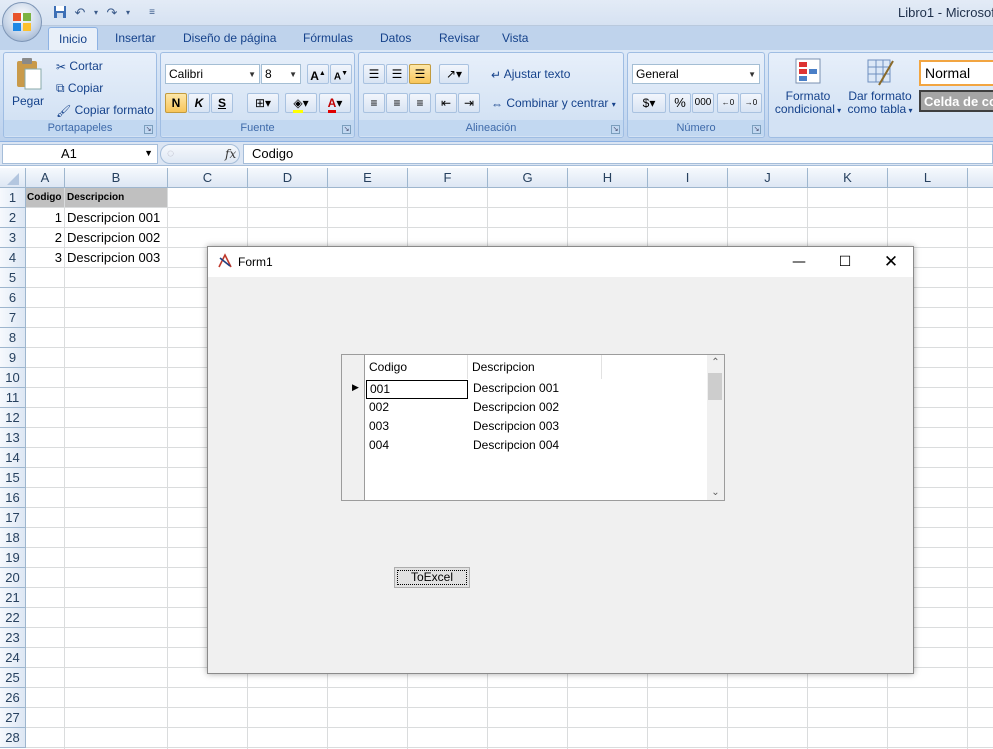 The width and height of the screenshot is (993, 749). Describe the element at coordinates (799, 262) in the screenshot. I see `minimize-button: —` at that location.